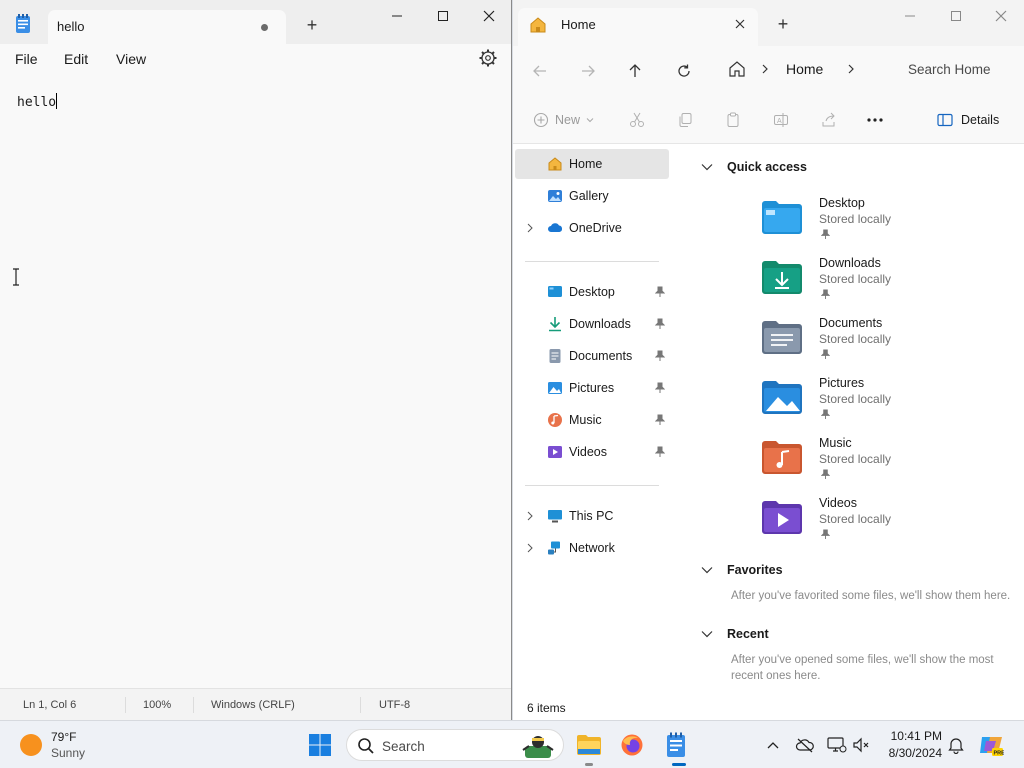 This screenshot has width=1024, height=768. I want to click on quick-access-item: Downloads Stored locally, so click(886, 283).